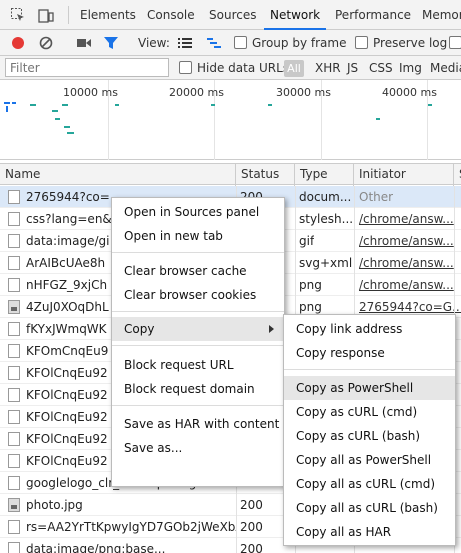  What do you see at coordinates (373, 15) in the screenshot?
I see `tab-performance: Performance` at bounding box center [373, 15].